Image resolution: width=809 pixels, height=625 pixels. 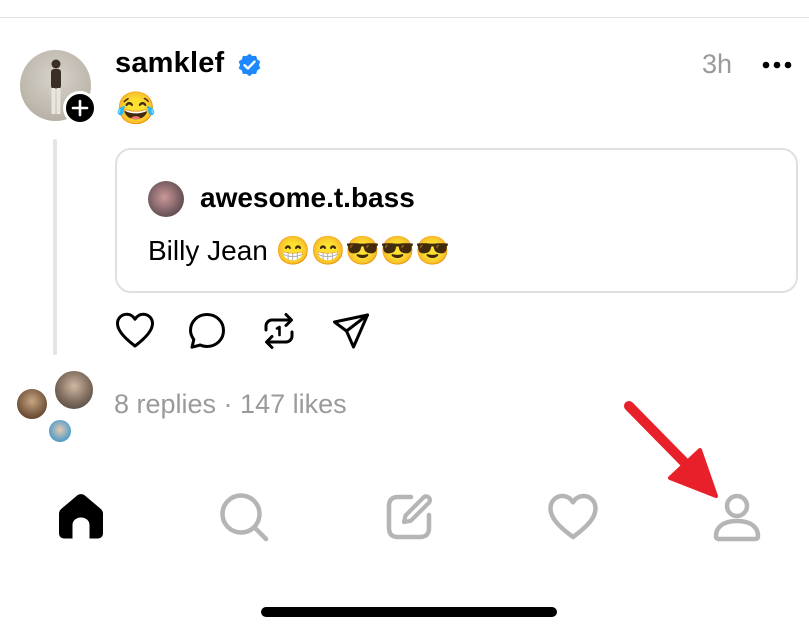 I want to click on activity-heart-icon, so click(x=573, y=517).